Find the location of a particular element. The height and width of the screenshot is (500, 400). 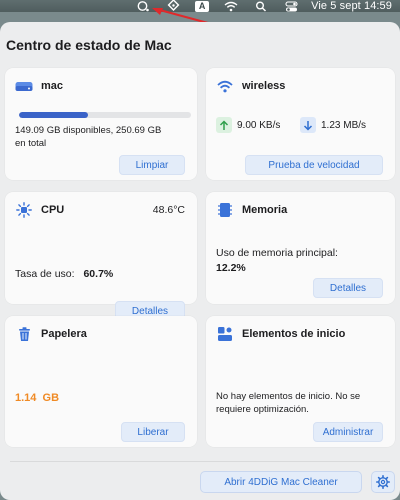

cpu-card: CPU 48.6°C Tasa de uso: 60.7% Detalles is located at coordinates (101, 256).